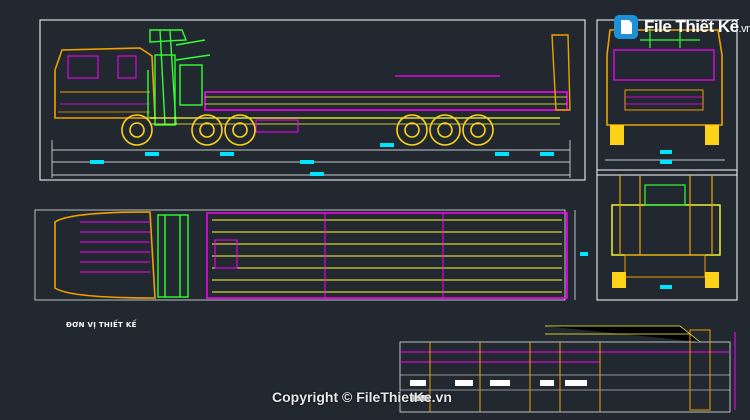 The width and height of the screenshot is (750, 420). Describe the element at coordinates (105, 83) in the screenshot. I see `cabin-outline` at that location.